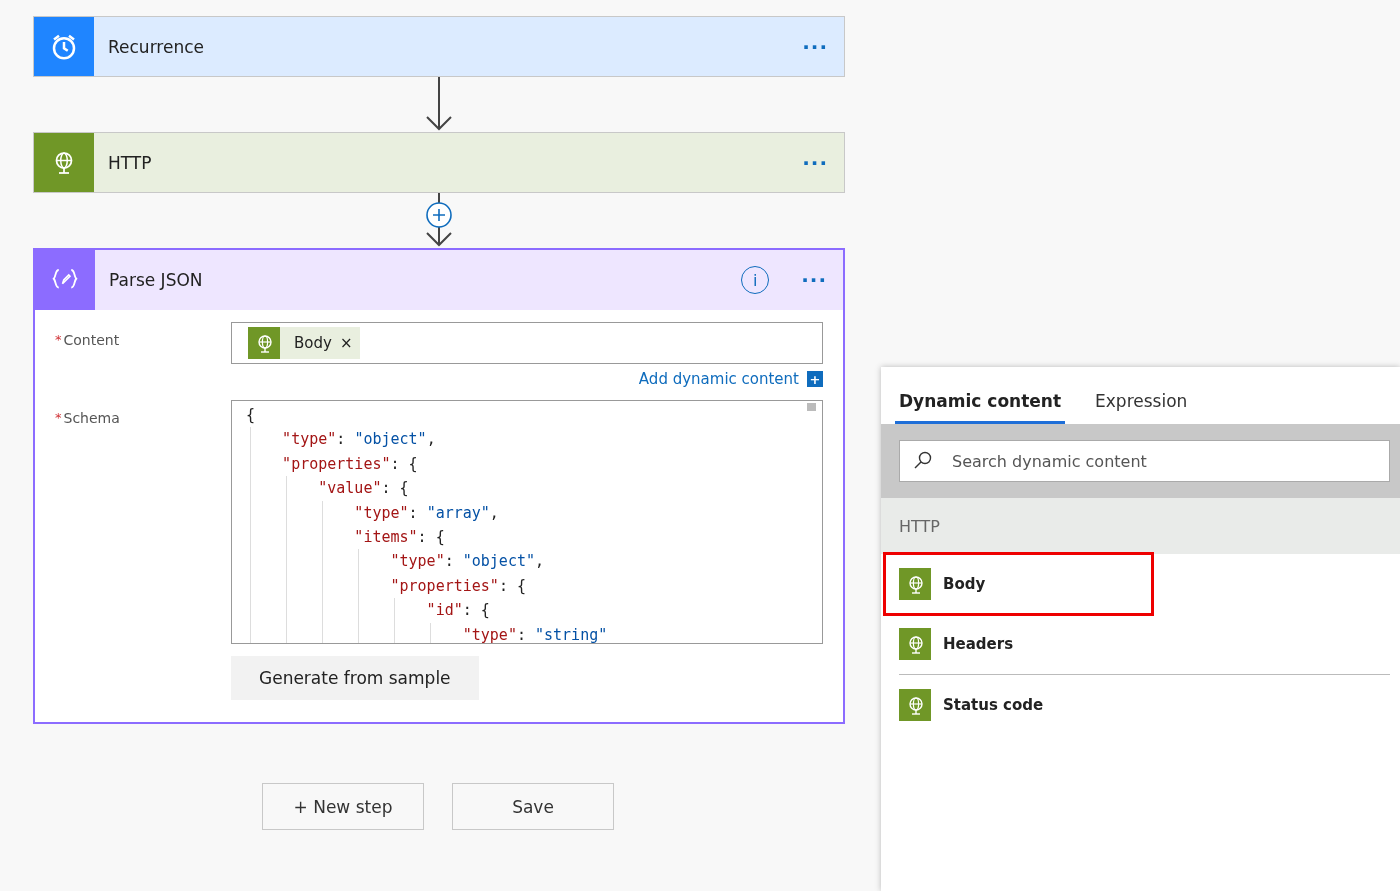 The height and width of the screenshot is (891, 1400). I want to click on add-step-icon, so click(439, 215).